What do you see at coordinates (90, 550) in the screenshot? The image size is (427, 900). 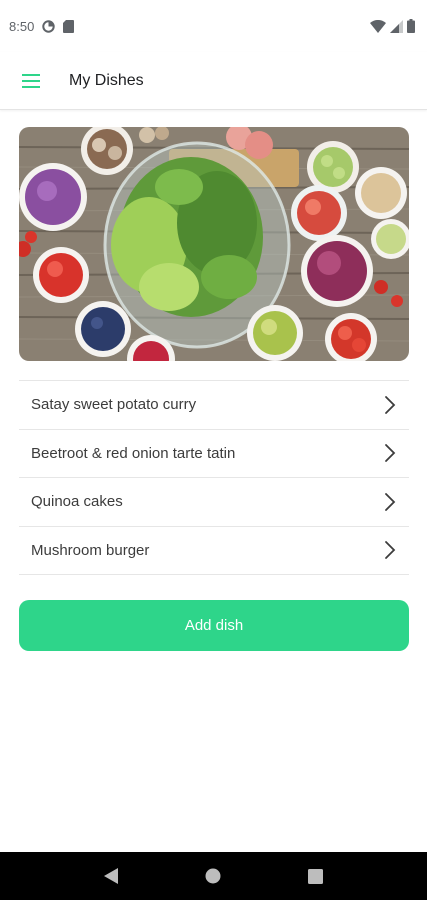 I see `dish-name: Mushroom burger` at bounding box center [90, 550].